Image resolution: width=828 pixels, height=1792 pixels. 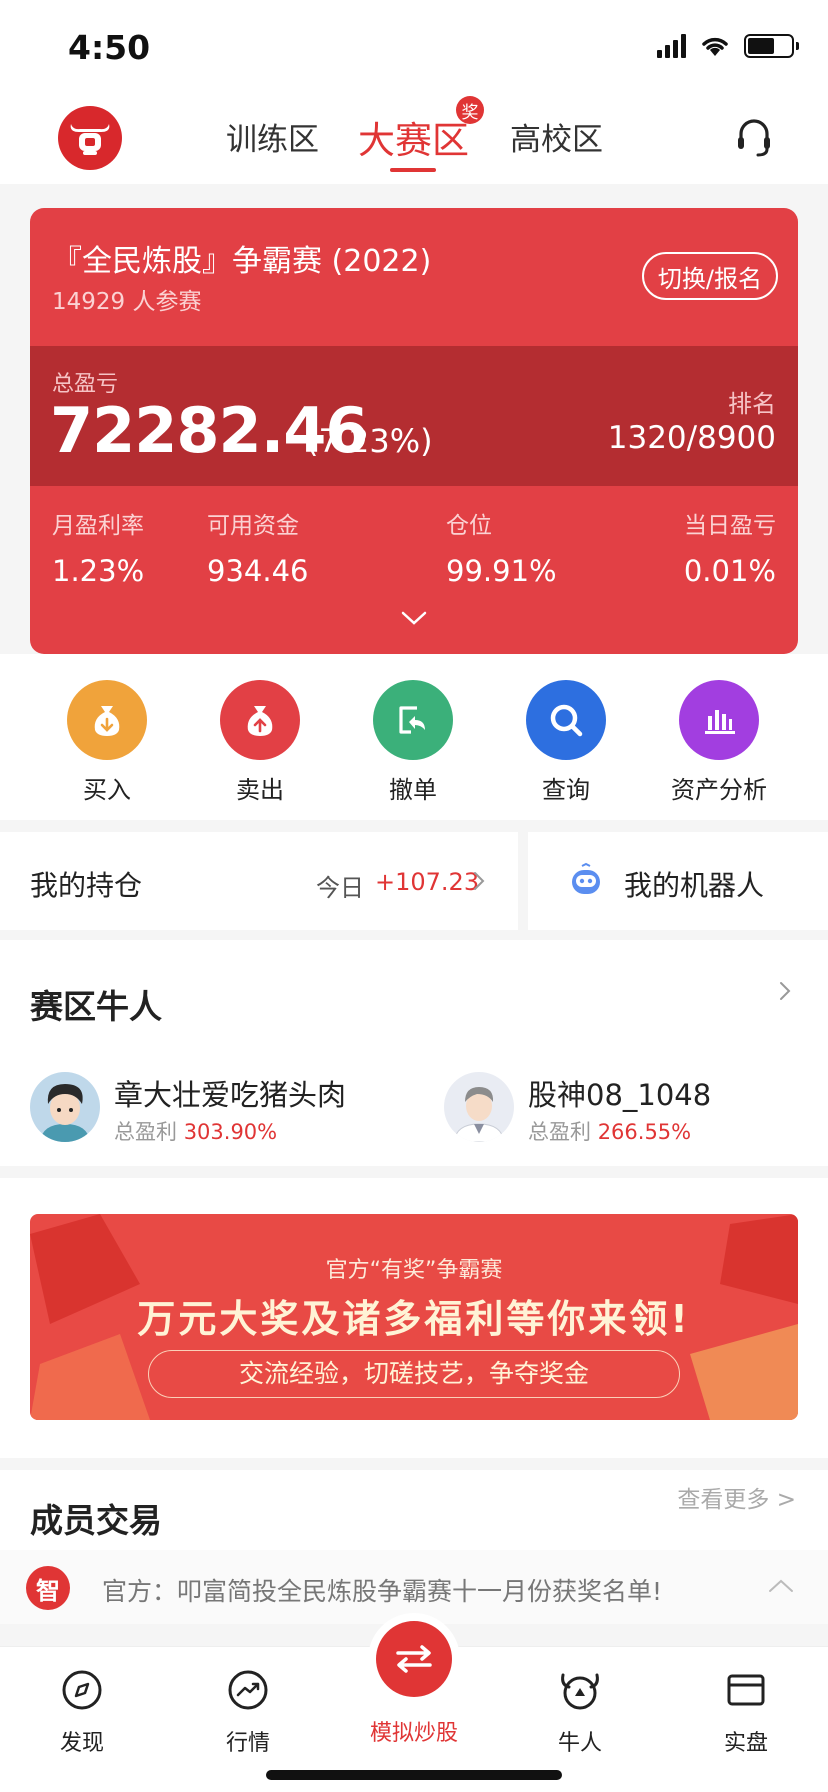 I want to click on money-bag-down-icon, so click(x=107, y=721).